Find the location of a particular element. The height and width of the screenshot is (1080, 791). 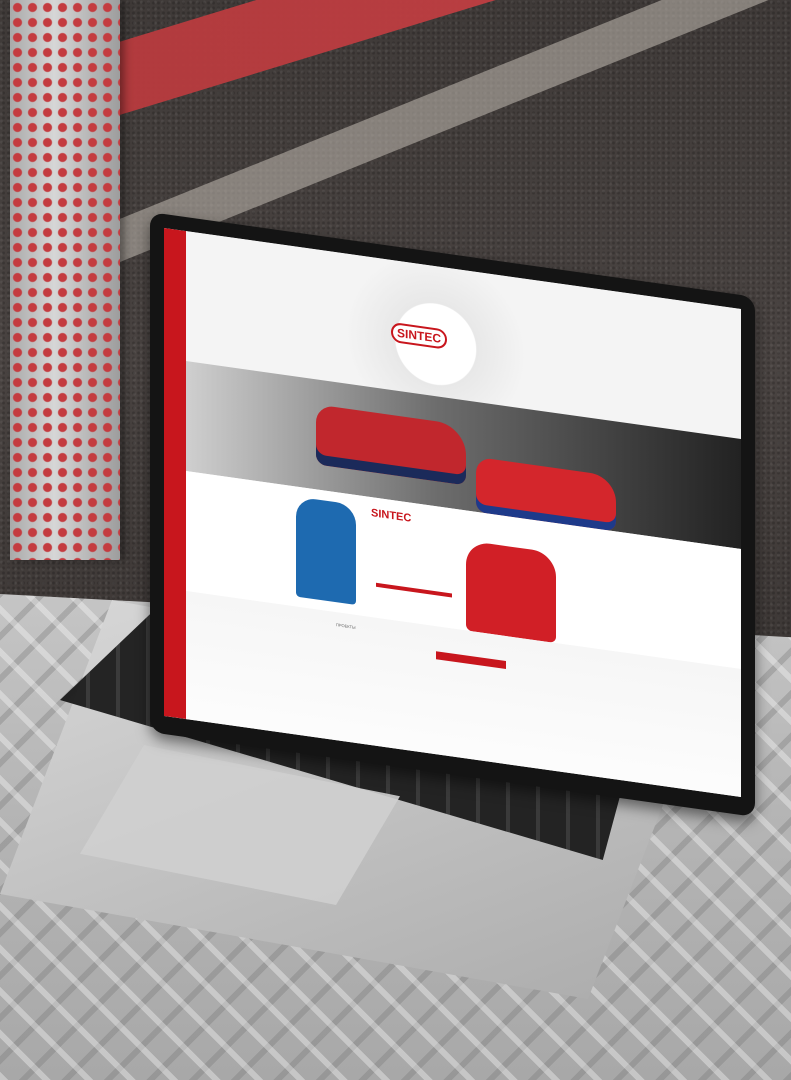

hockey-player-blue is located at coordinates (326, 550).